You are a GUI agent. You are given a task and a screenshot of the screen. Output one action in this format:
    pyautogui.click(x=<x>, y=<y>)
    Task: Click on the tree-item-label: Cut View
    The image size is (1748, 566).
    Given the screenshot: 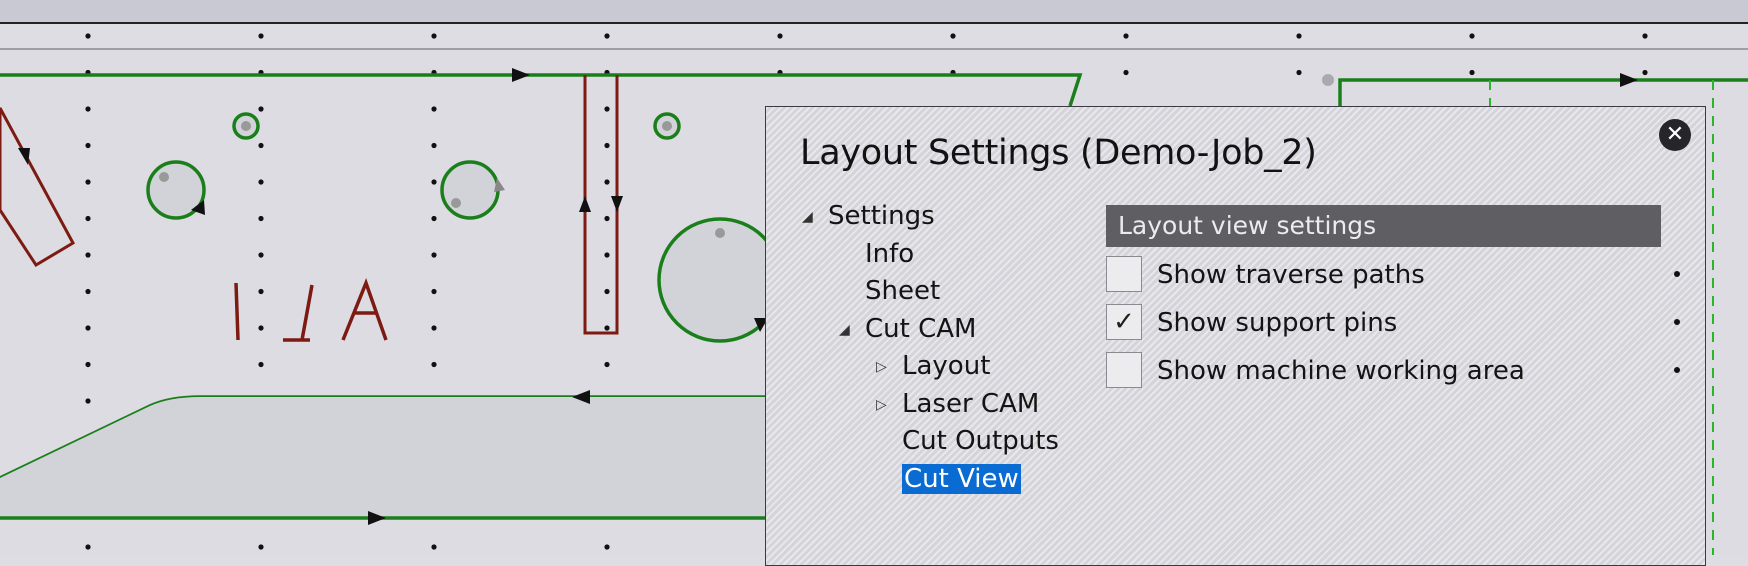 What is the action you would take?
    pyautogui.click(x=961, y=478)
    